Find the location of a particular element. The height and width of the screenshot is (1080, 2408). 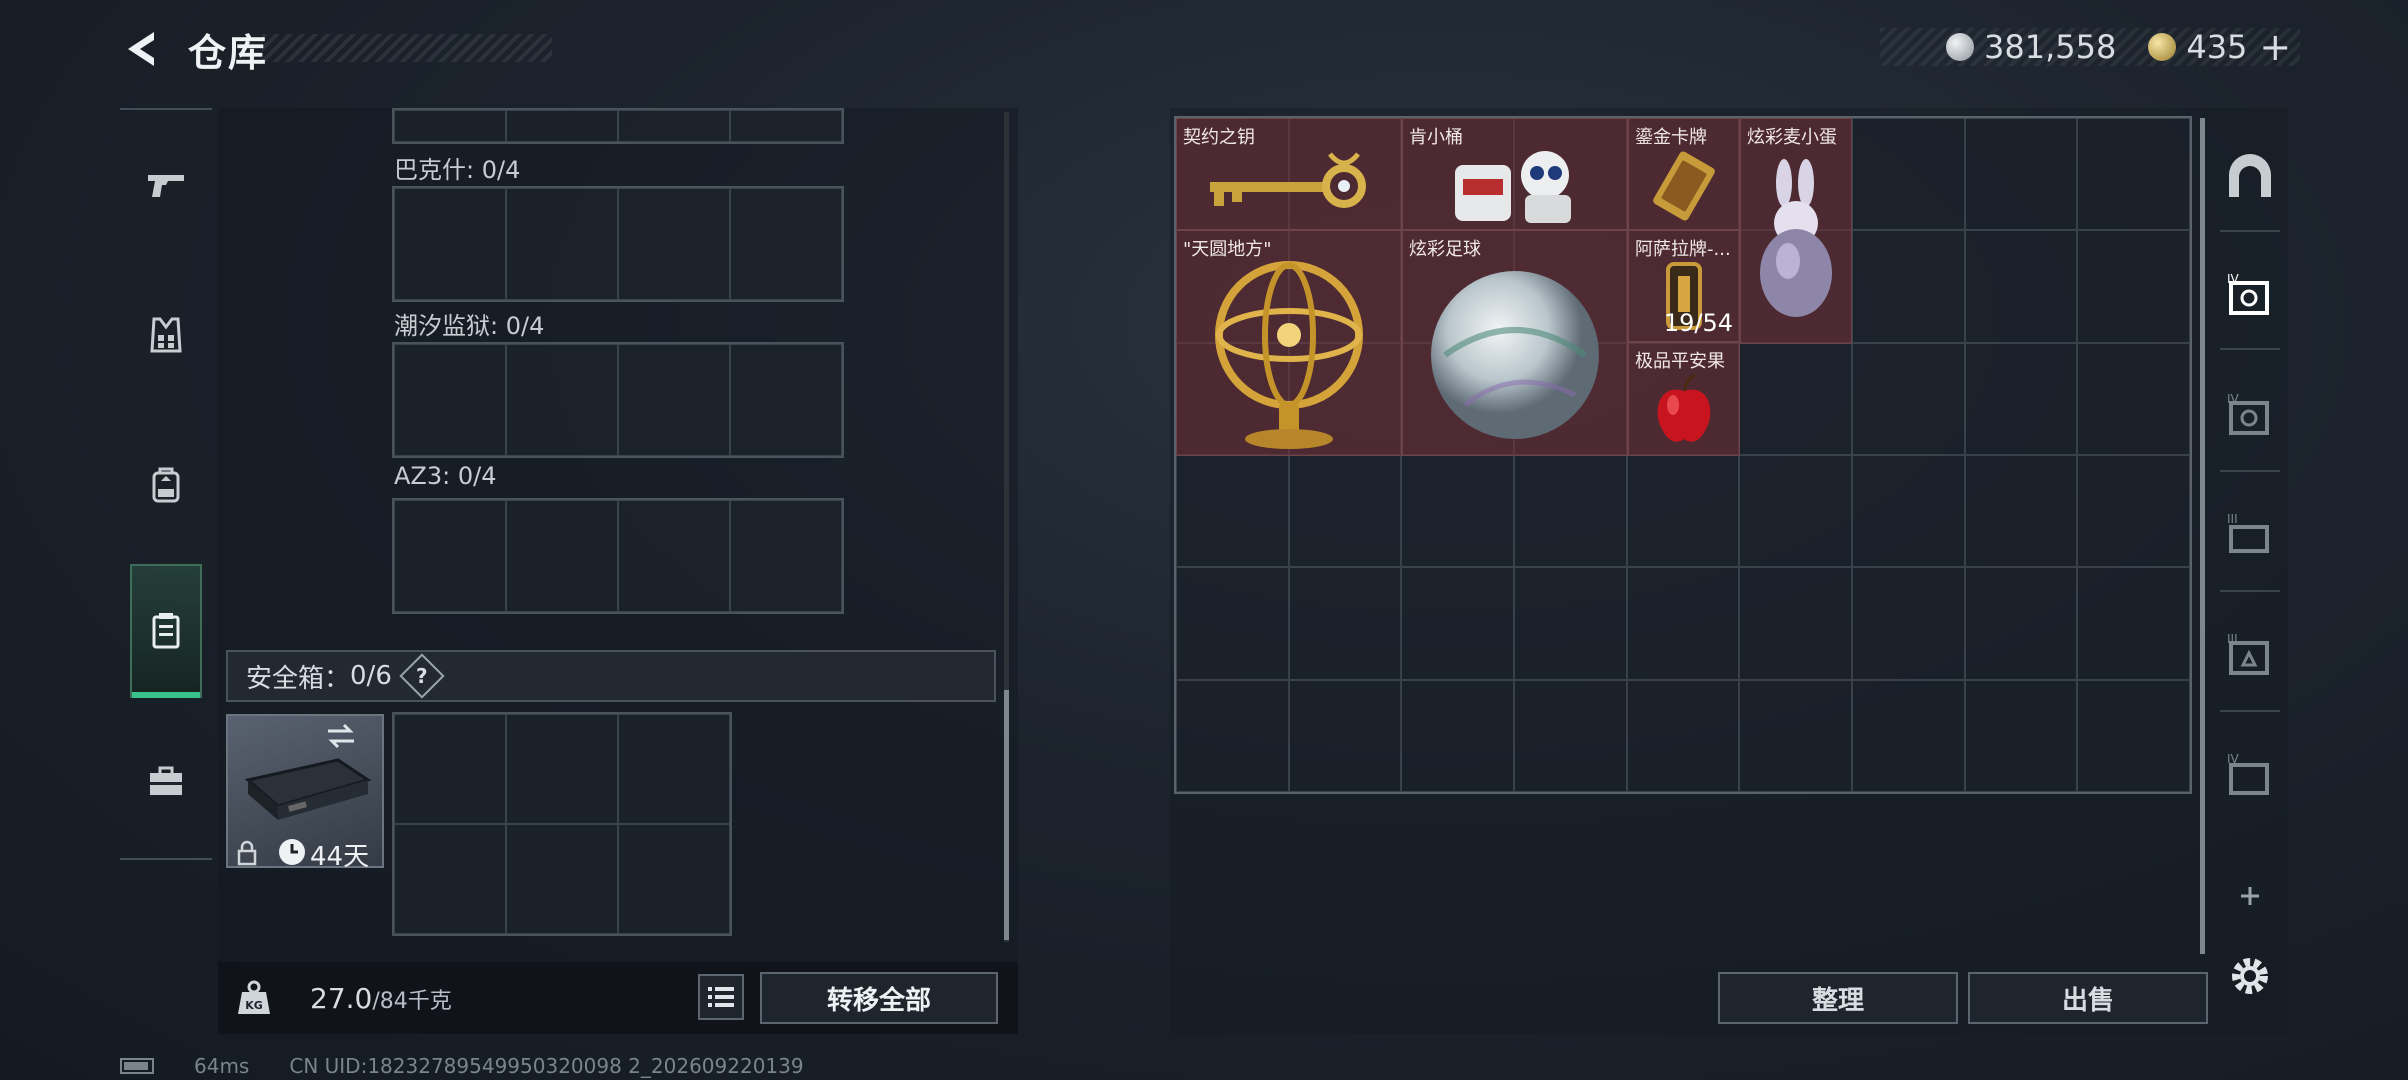

back-button is located at coordinates (143, 49).